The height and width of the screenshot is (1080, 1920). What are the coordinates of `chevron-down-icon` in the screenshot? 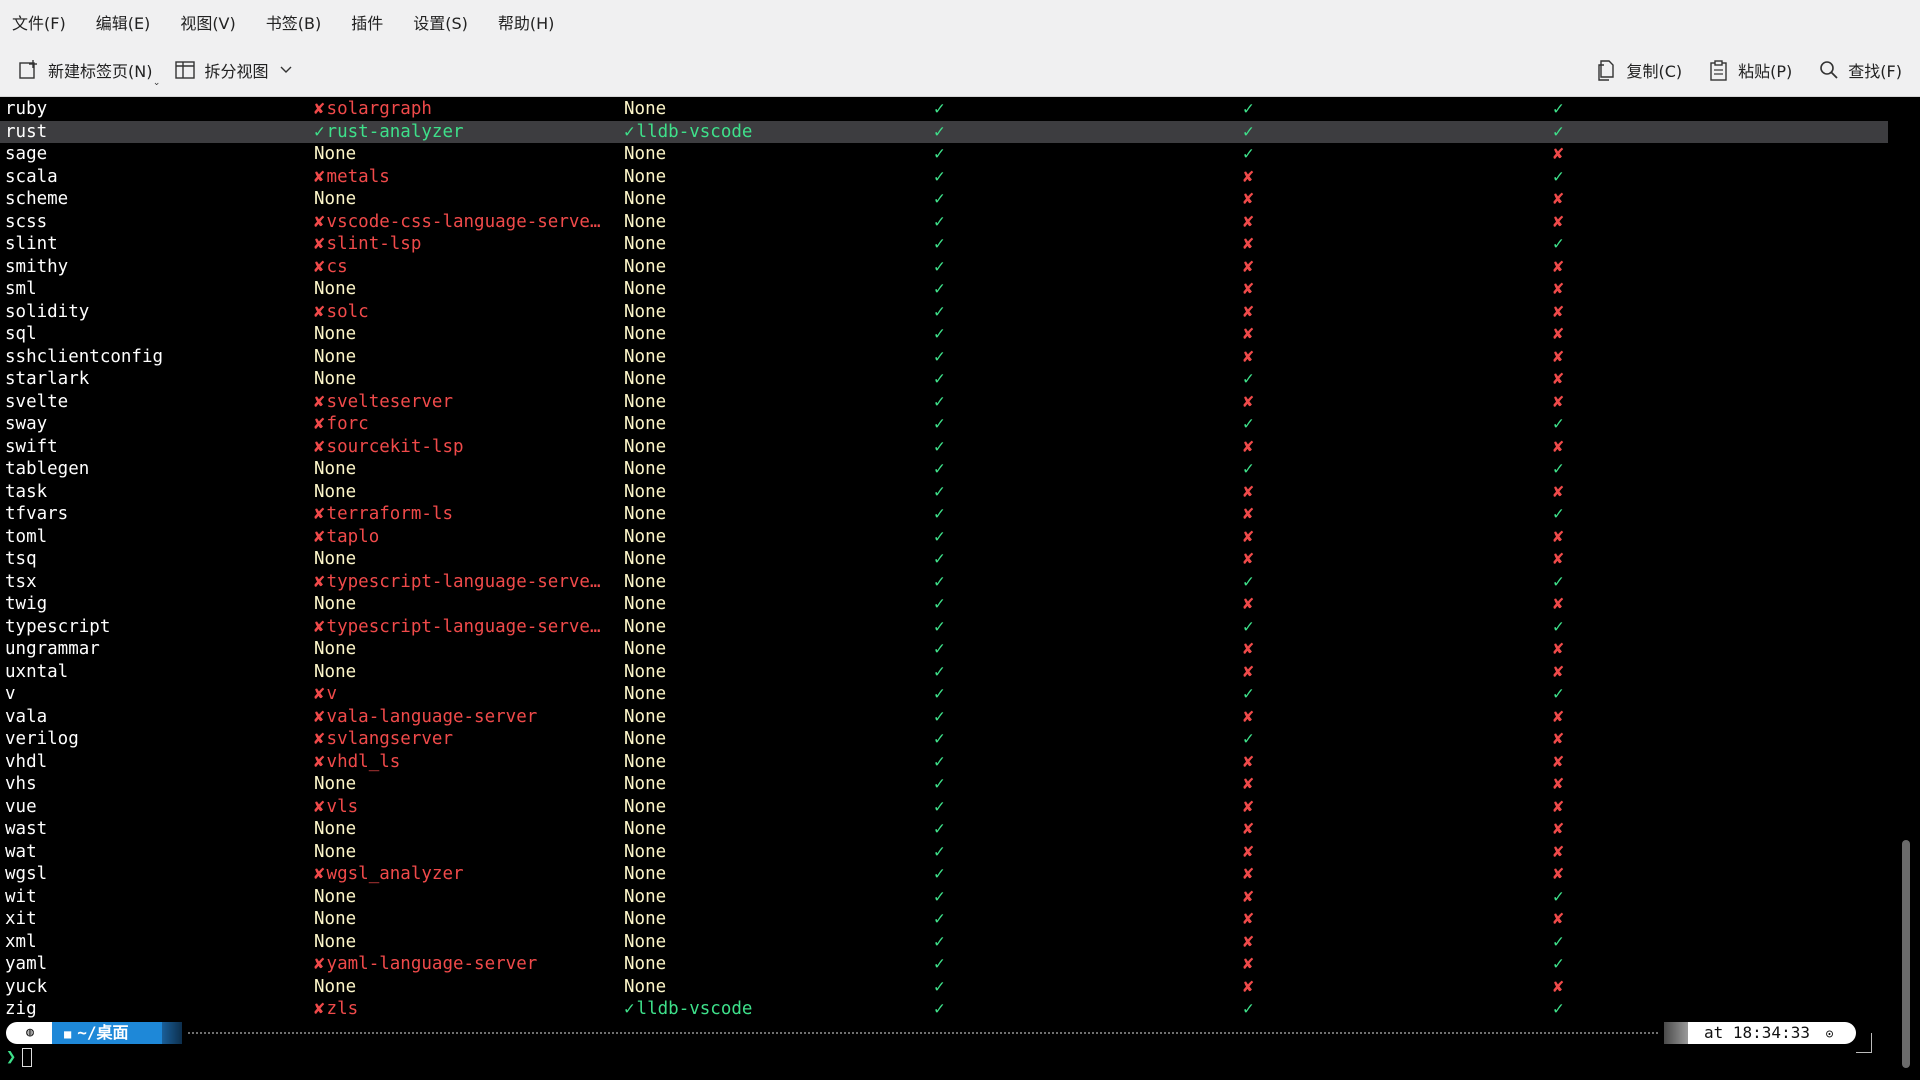 It's located at (286, 70).